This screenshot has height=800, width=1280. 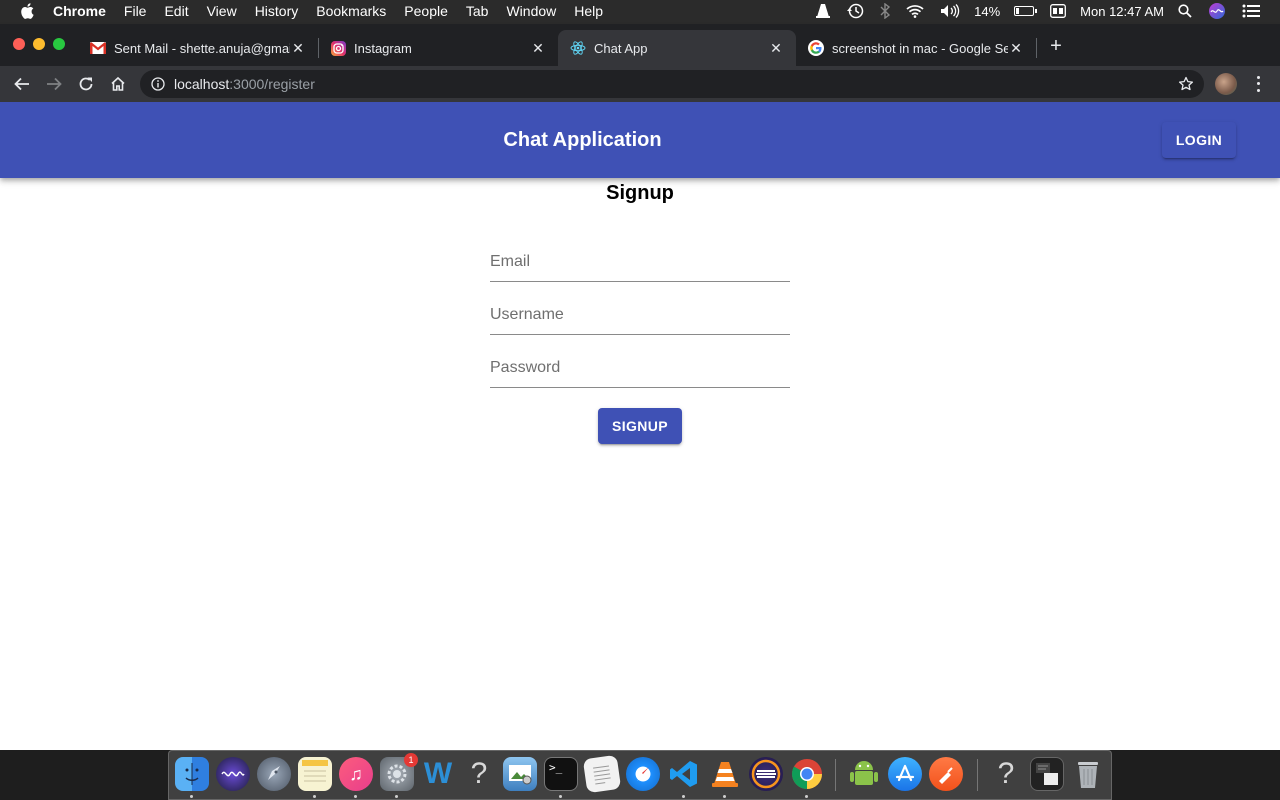 What do you see at coordinates (725, 774) in the screenshot?
I see `vlc-icon` at bounding box center [725, 774].